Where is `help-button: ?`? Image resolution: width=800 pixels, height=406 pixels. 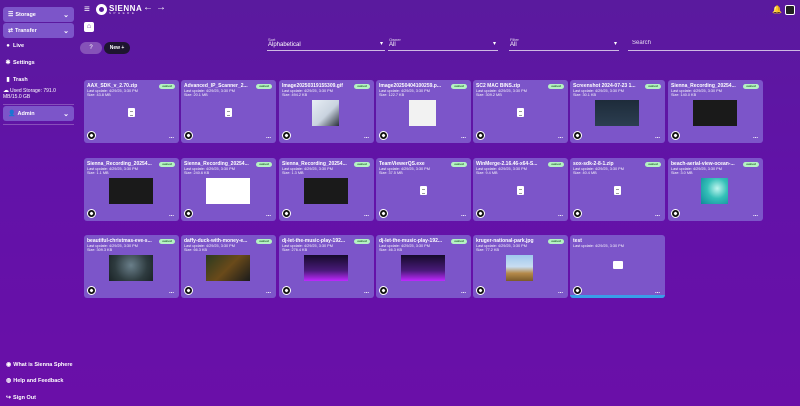 help-button: ? is located at coordinates (91, 48).